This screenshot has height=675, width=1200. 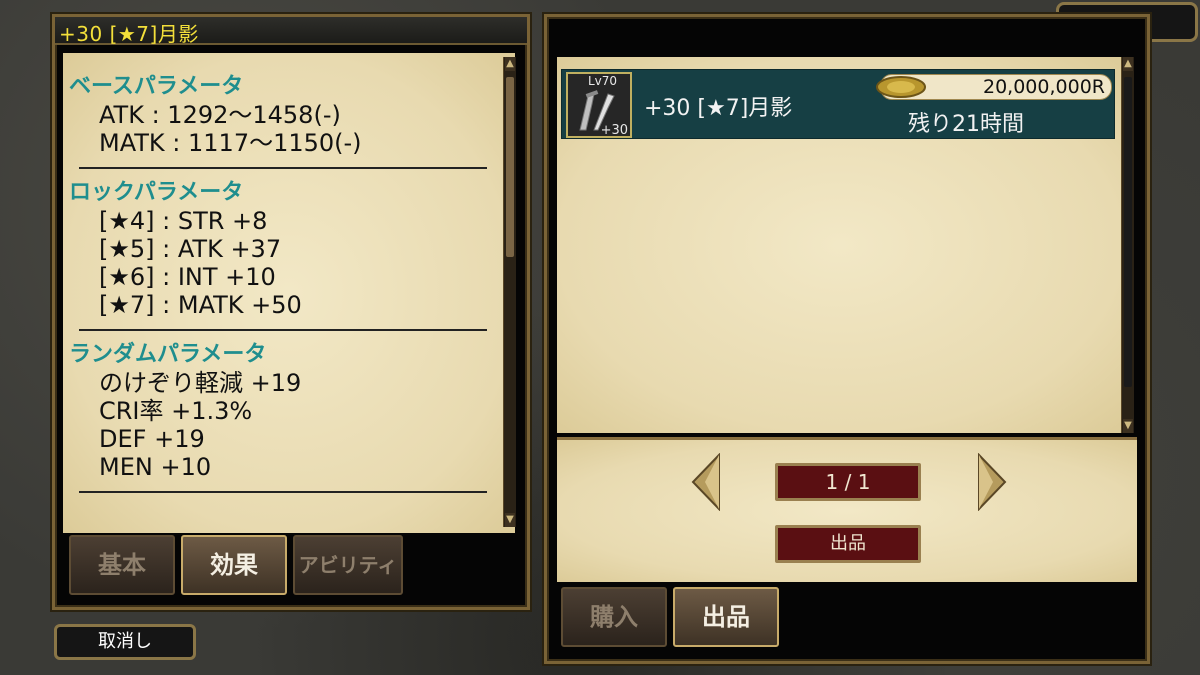 I want to click on listing-scrollbar: ▲ ▼, so click(x=1127, y=245).